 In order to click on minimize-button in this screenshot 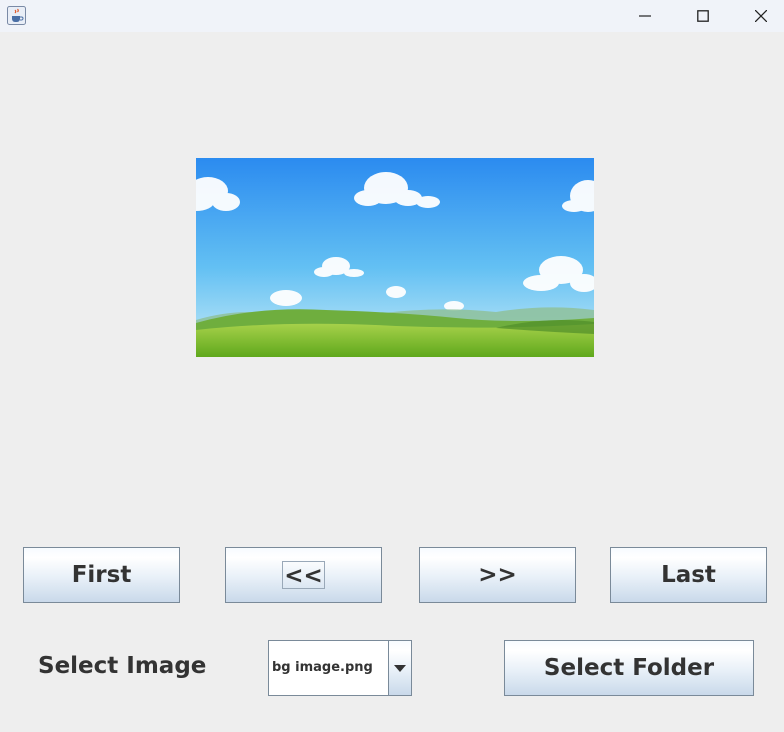, I will do `click(645, 16)`.